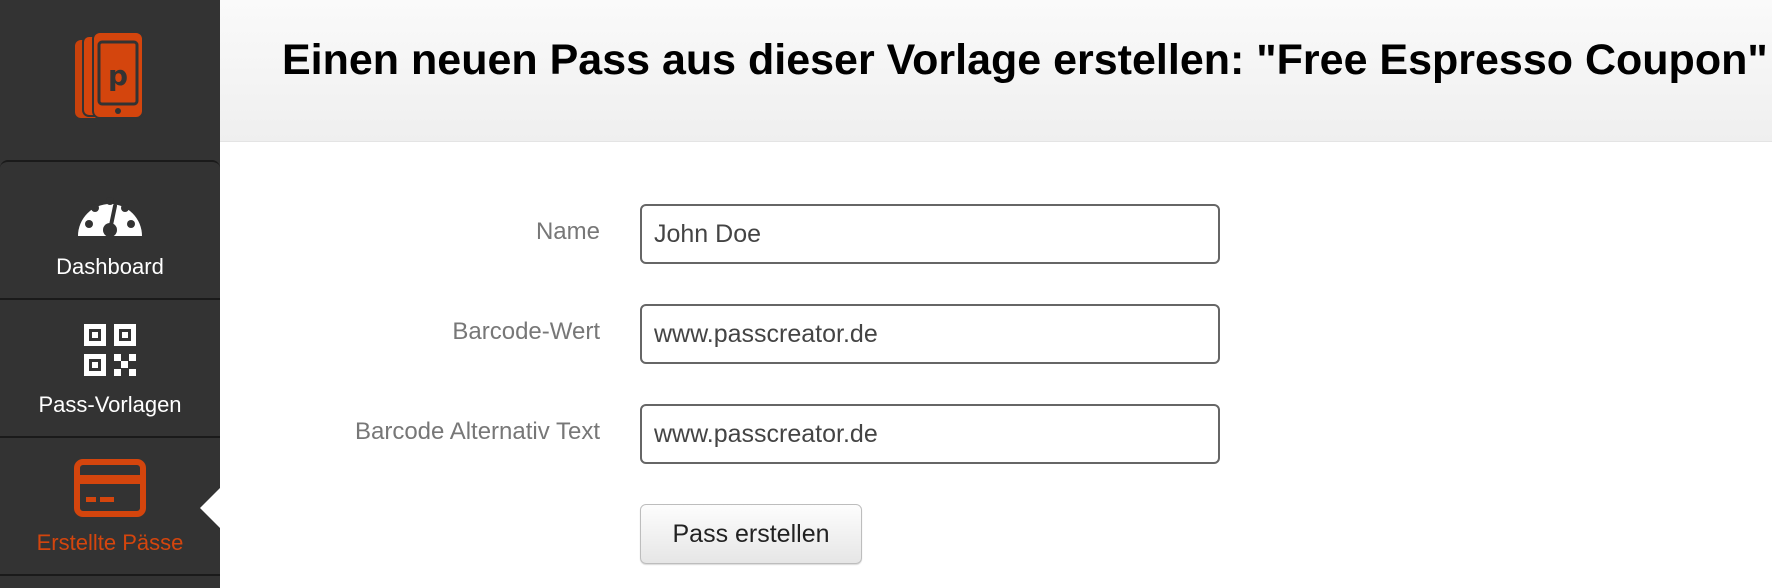 The height and width of the screenshot is (588, 1772). What do you see at coordinates (930, 434) in the screenshot?
I see `barcode-alt-text-input` at bounding box center [930, 434].